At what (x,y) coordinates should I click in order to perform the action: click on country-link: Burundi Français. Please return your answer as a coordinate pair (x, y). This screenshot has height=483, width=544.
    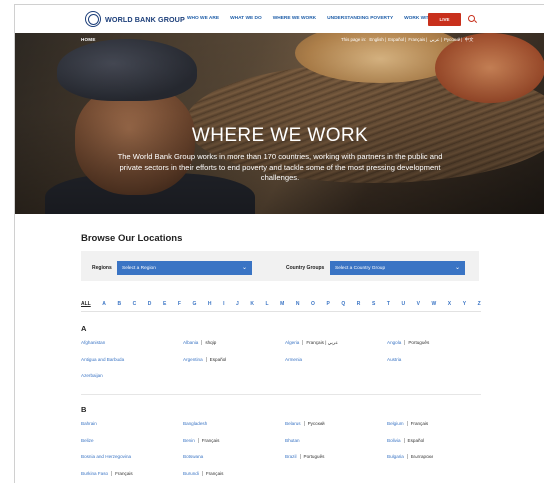
    Looking at the image, I should click on (203, 473).